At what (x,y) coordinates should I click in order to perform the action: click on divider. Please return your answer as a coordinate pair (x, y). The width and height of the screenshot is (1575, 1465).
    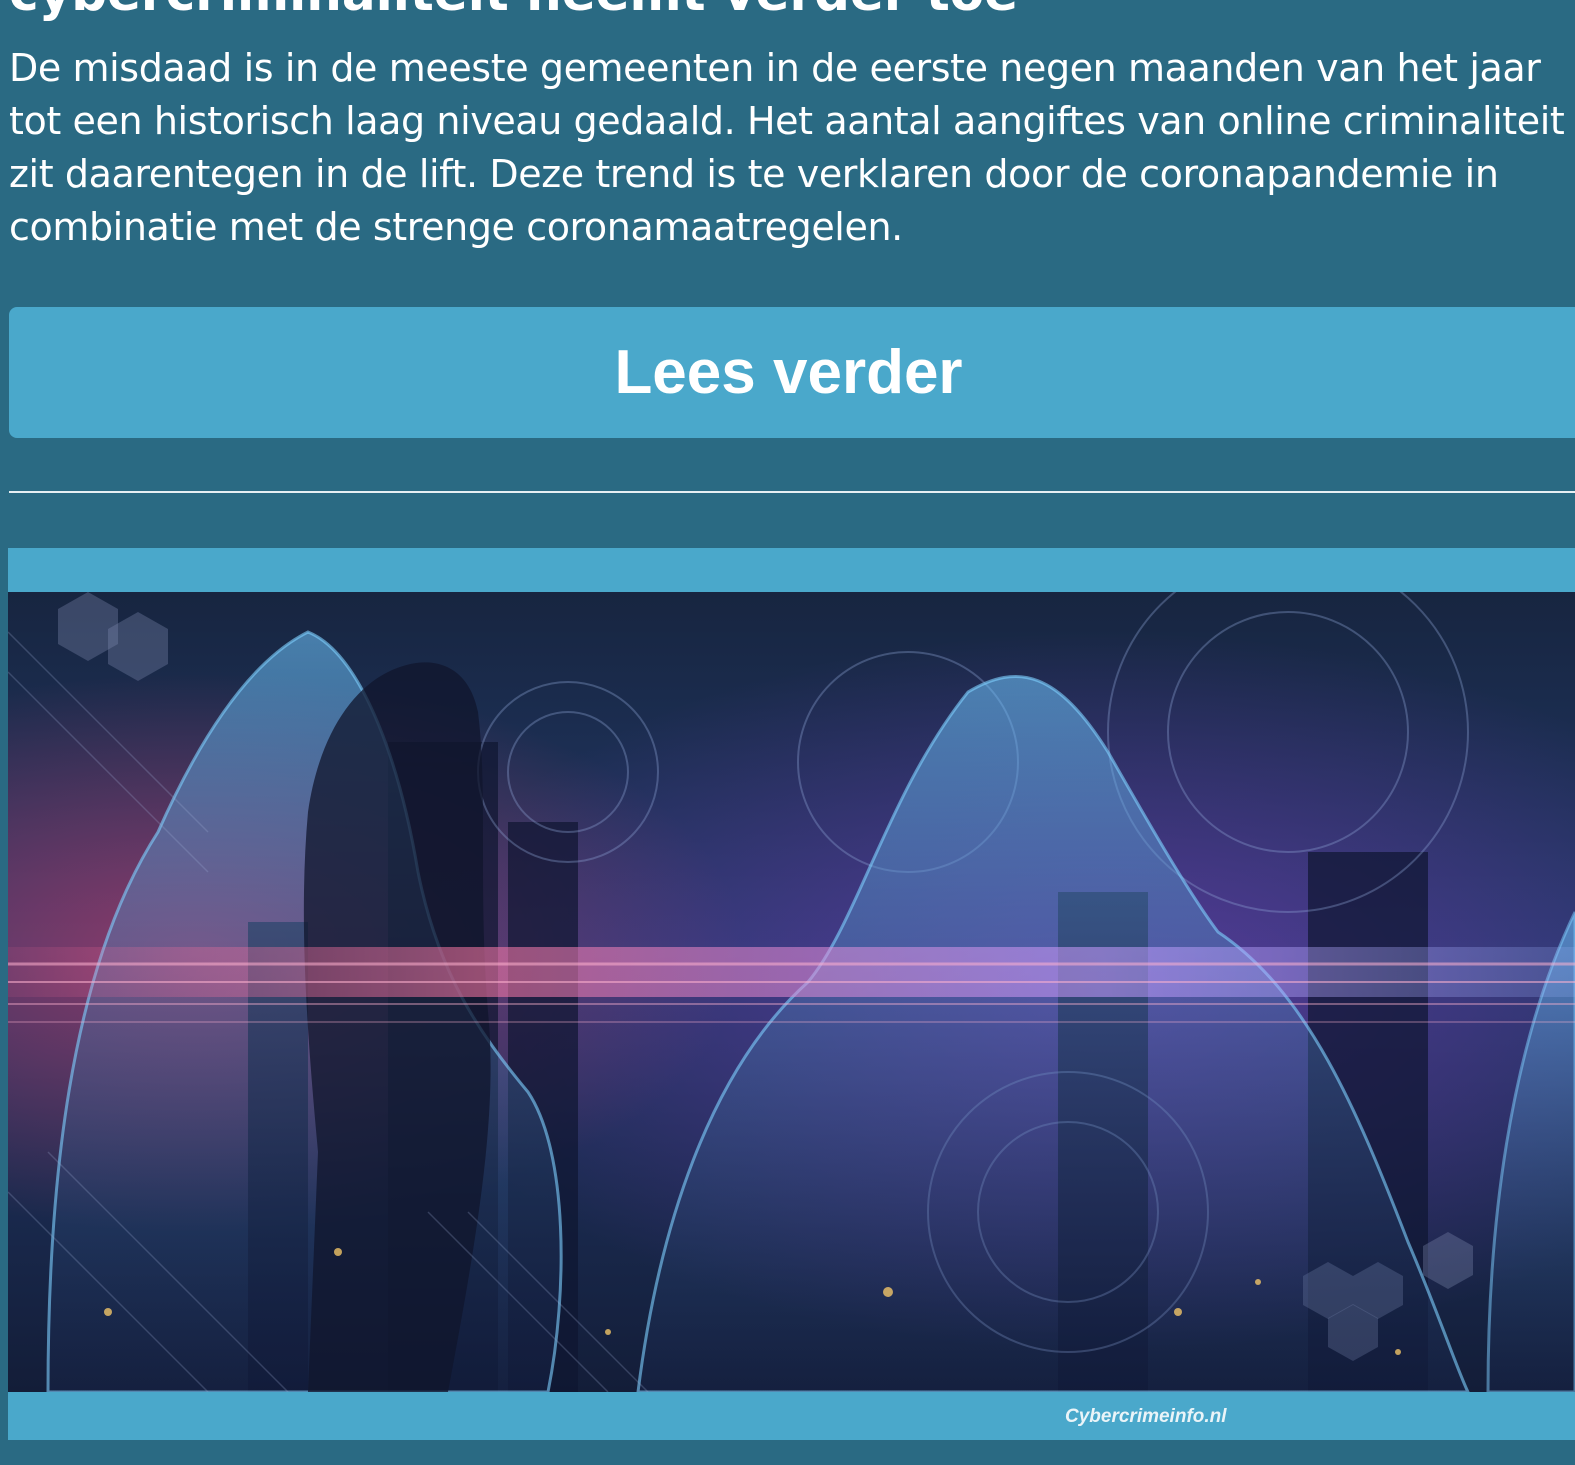
    Looking at the image, I should click on (792, 492).